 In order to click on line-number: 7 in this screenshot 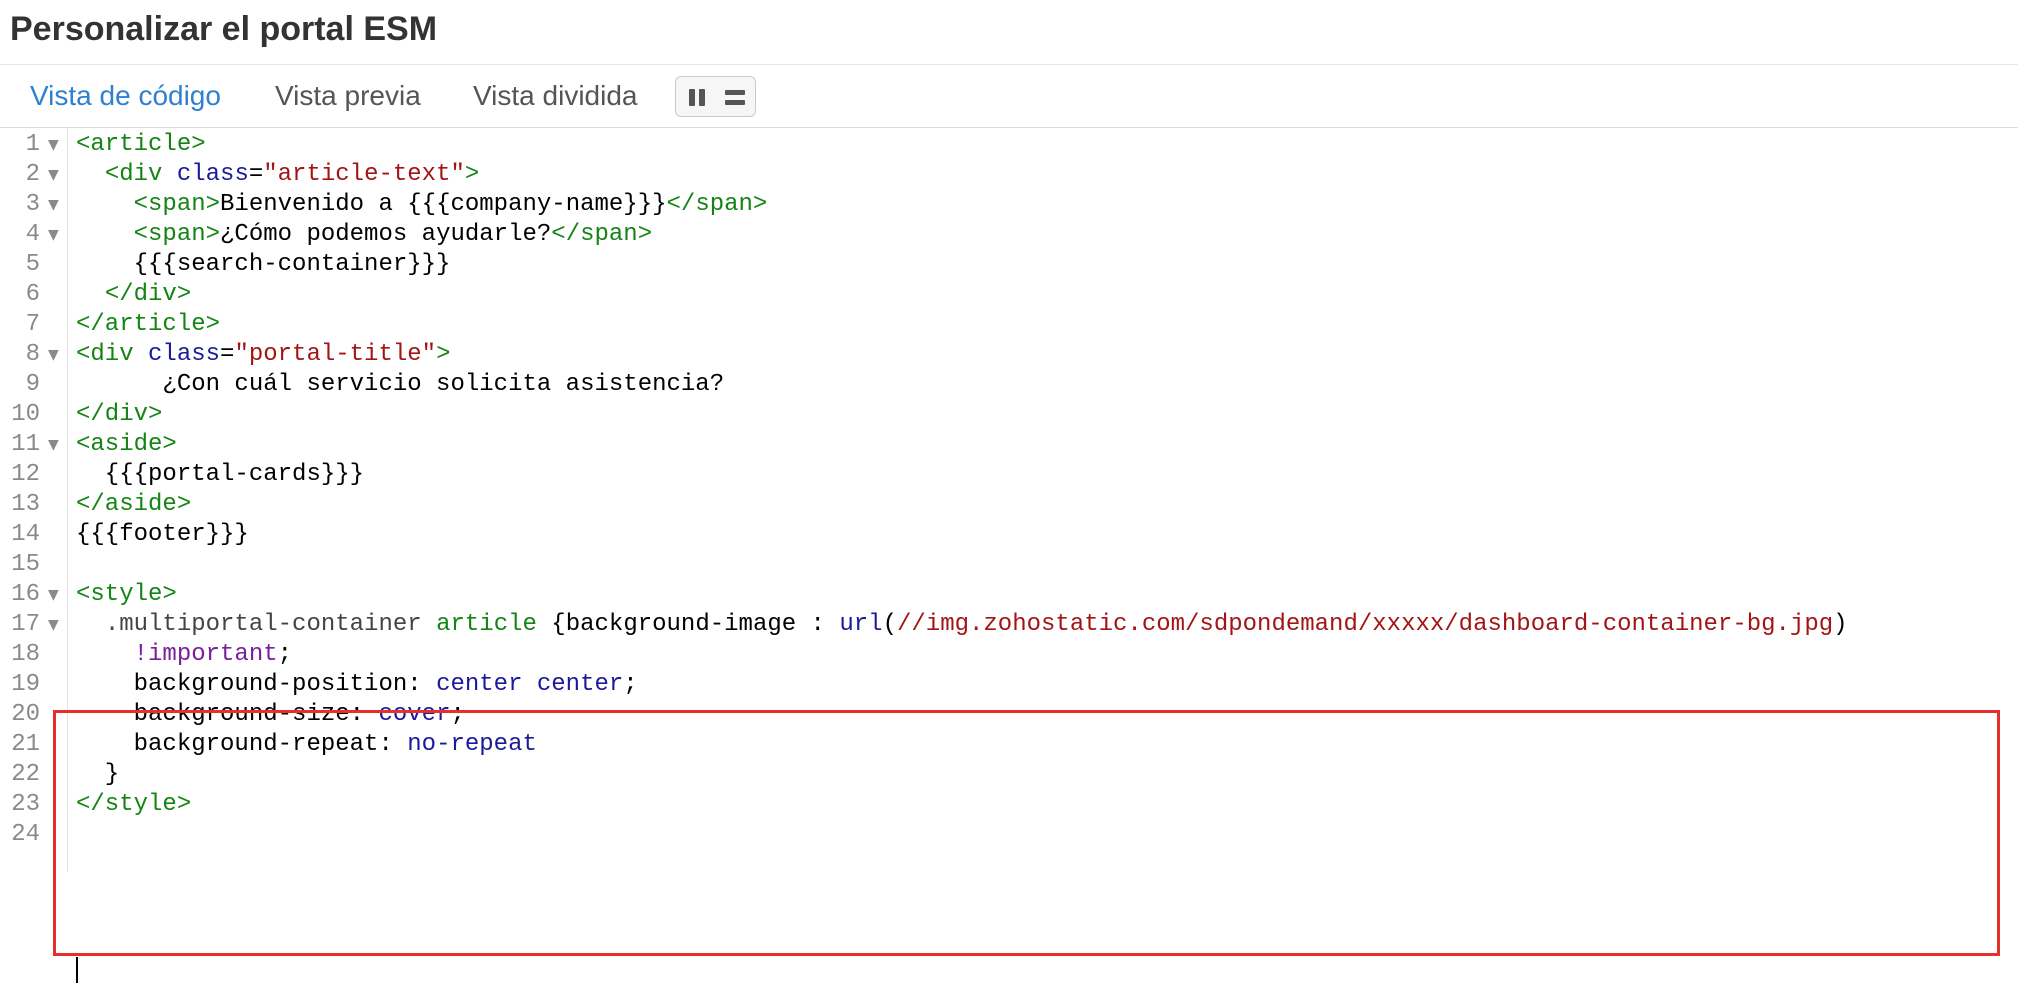, I will do `click(32, 324)`.